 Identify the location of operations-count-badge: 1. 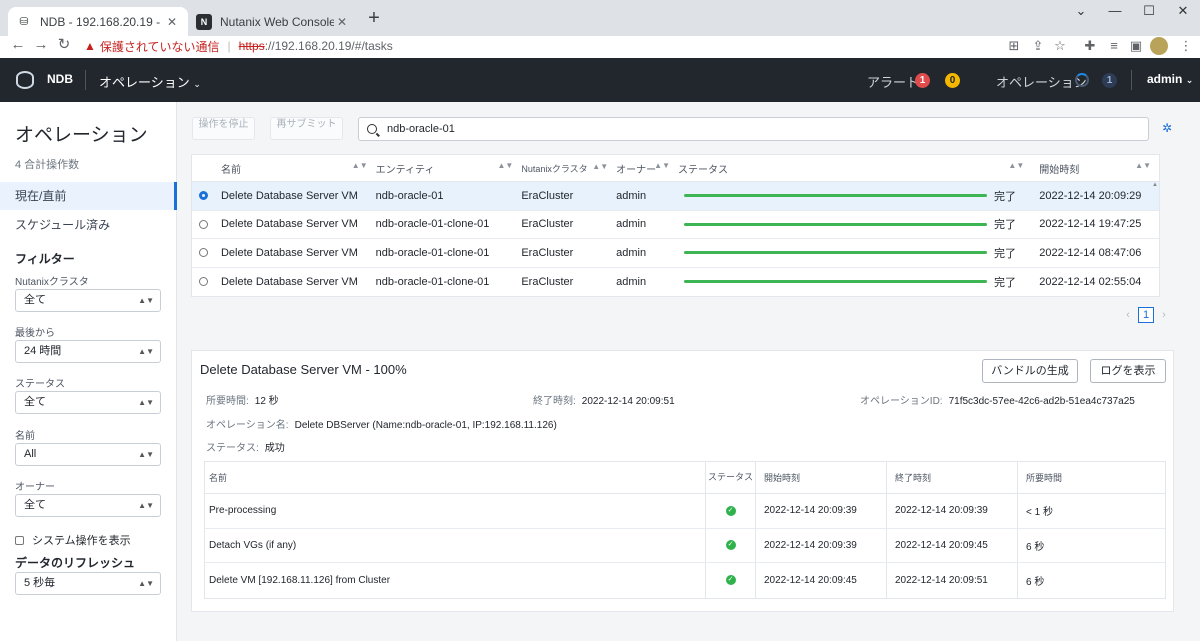
(1109, 80).